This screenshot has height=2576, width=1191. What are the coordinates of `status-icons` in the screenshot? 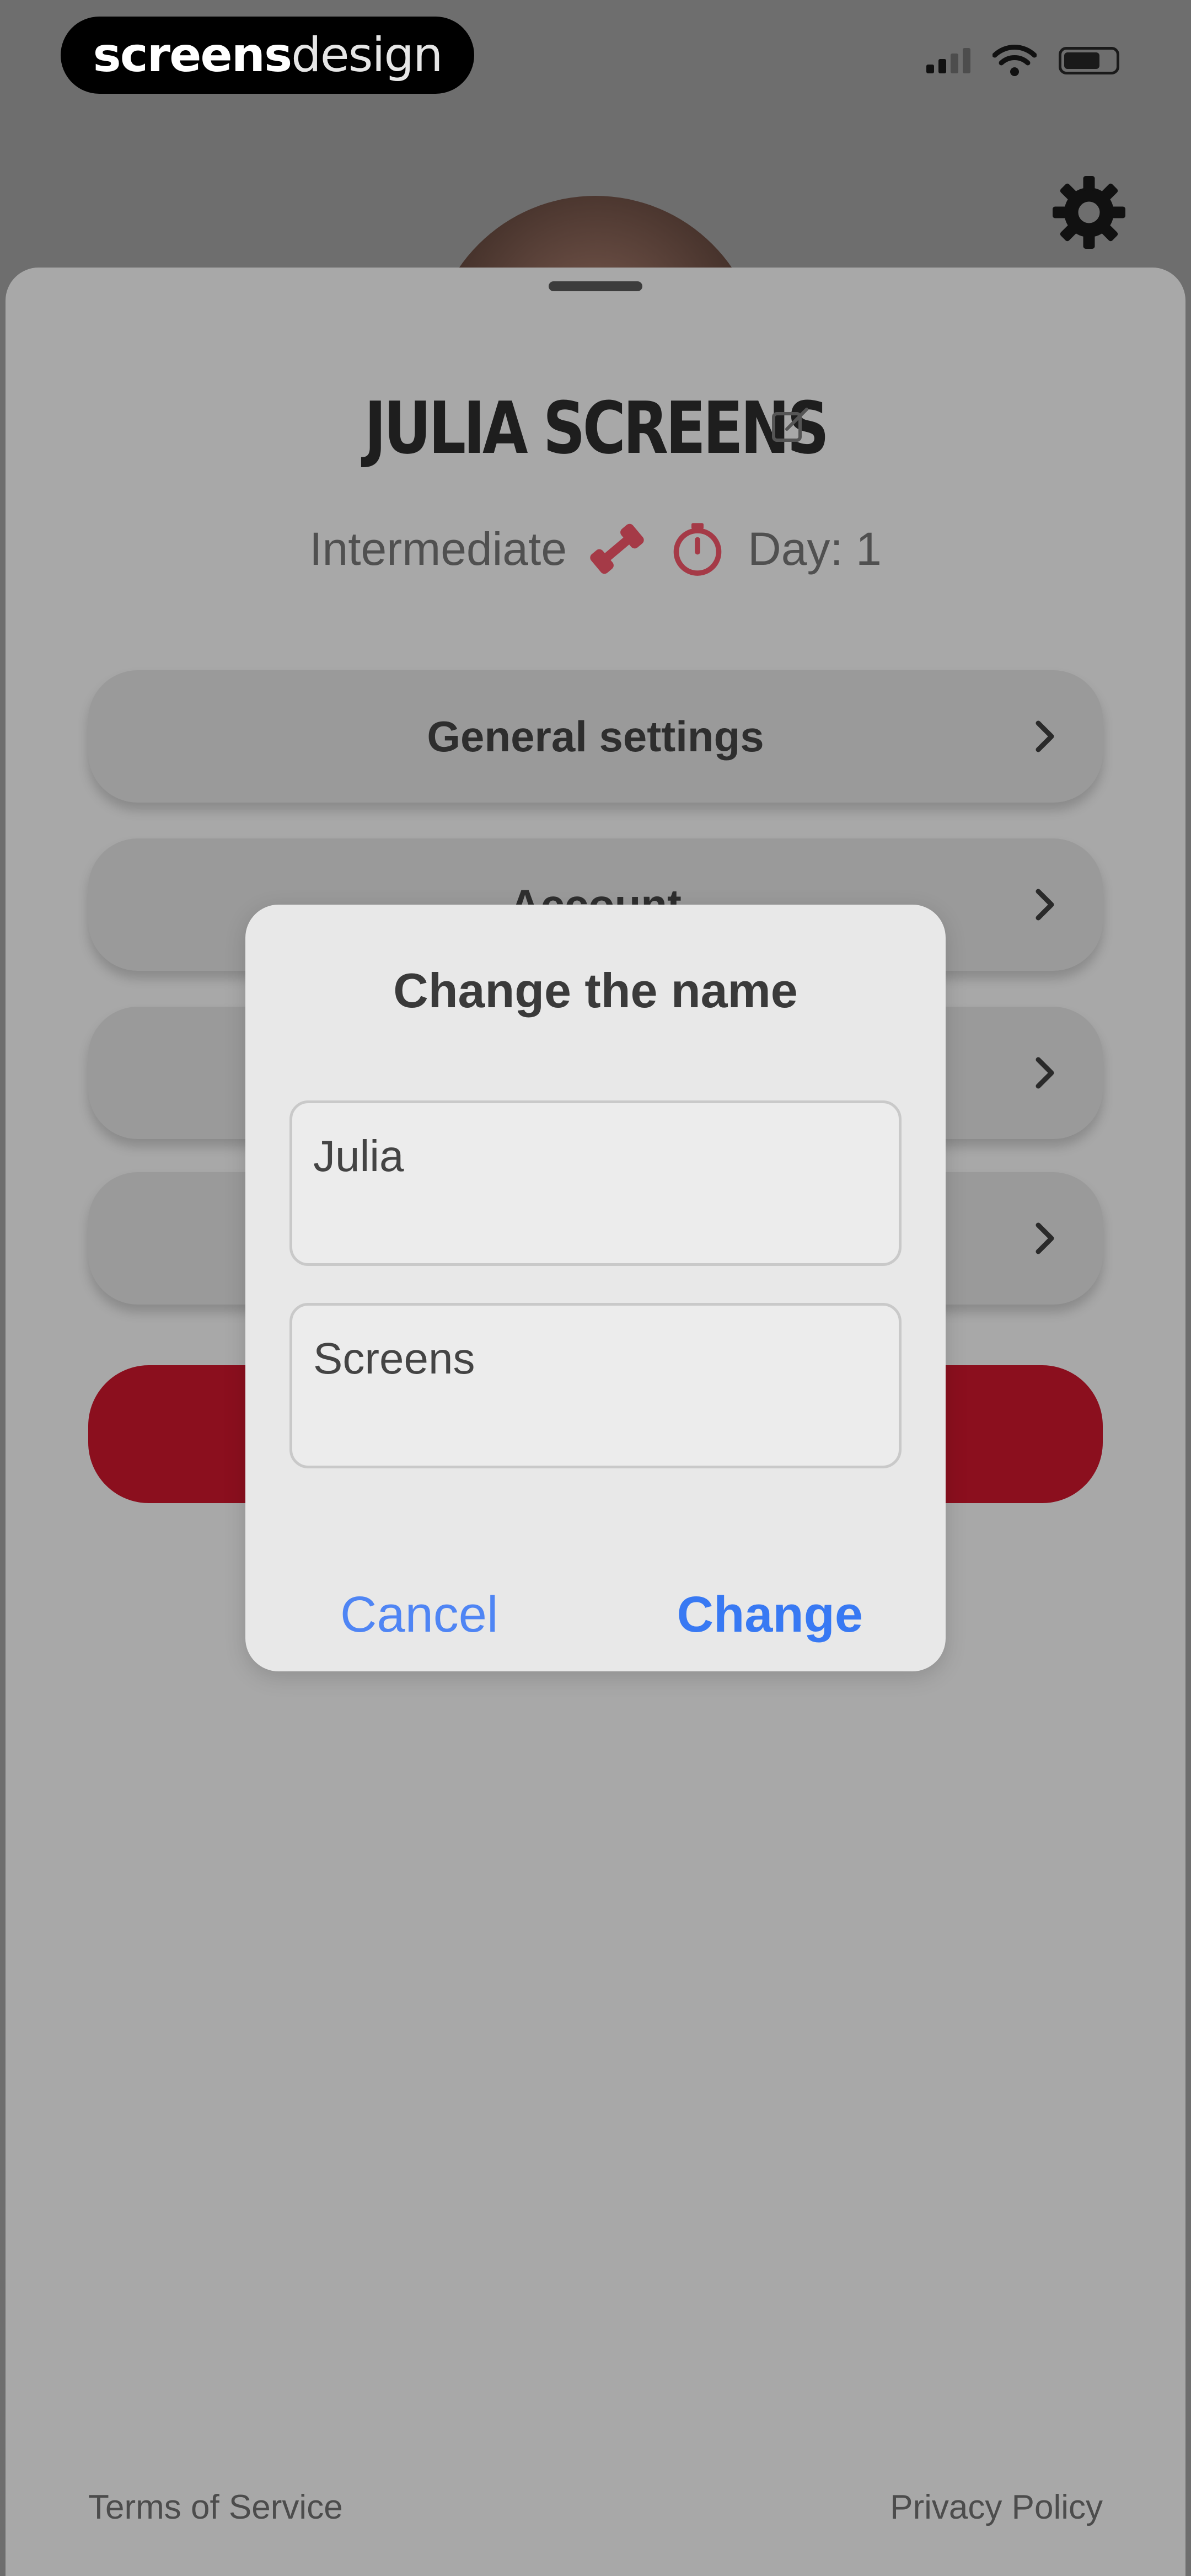 It's located at (1022, 60).